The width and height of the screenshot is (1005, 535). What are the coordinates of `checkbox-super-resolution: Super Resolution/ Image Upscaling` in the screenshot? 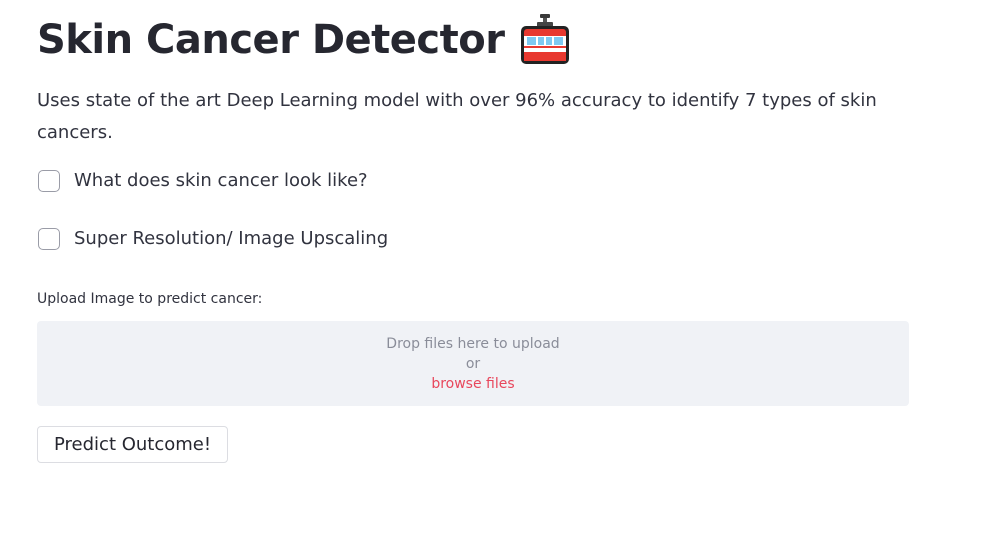 It's located at (213, 239).